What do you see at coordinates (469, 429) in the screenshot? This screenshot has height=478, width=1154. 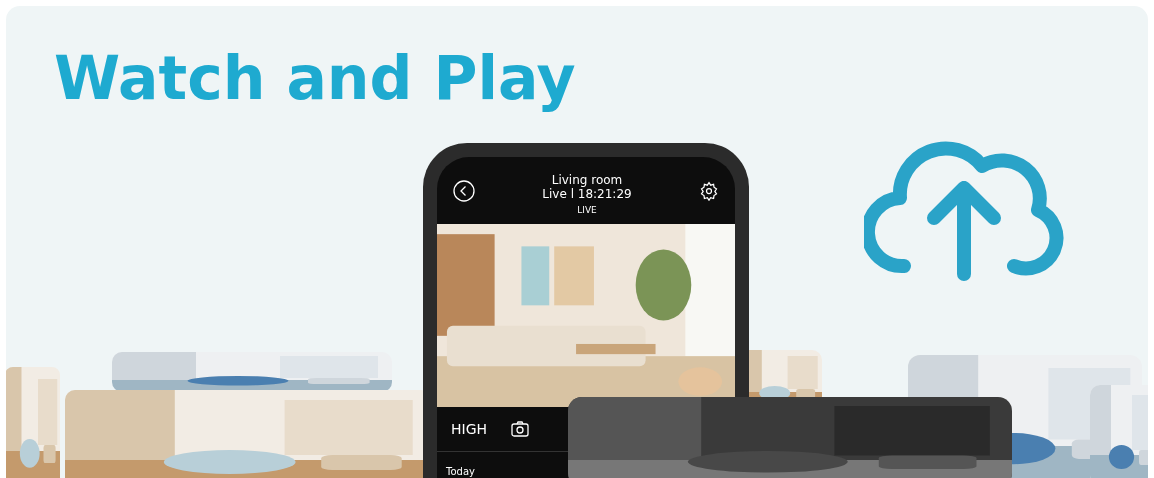 I see `quality-toggle: HIGH` at bounding box center [469, 429].